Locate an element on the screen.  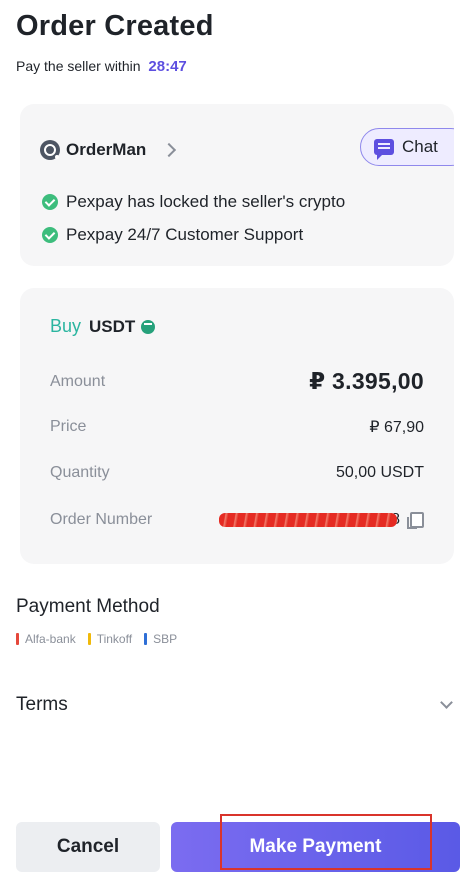
order-number-label: Order Number is located at coordinates (101, 519).